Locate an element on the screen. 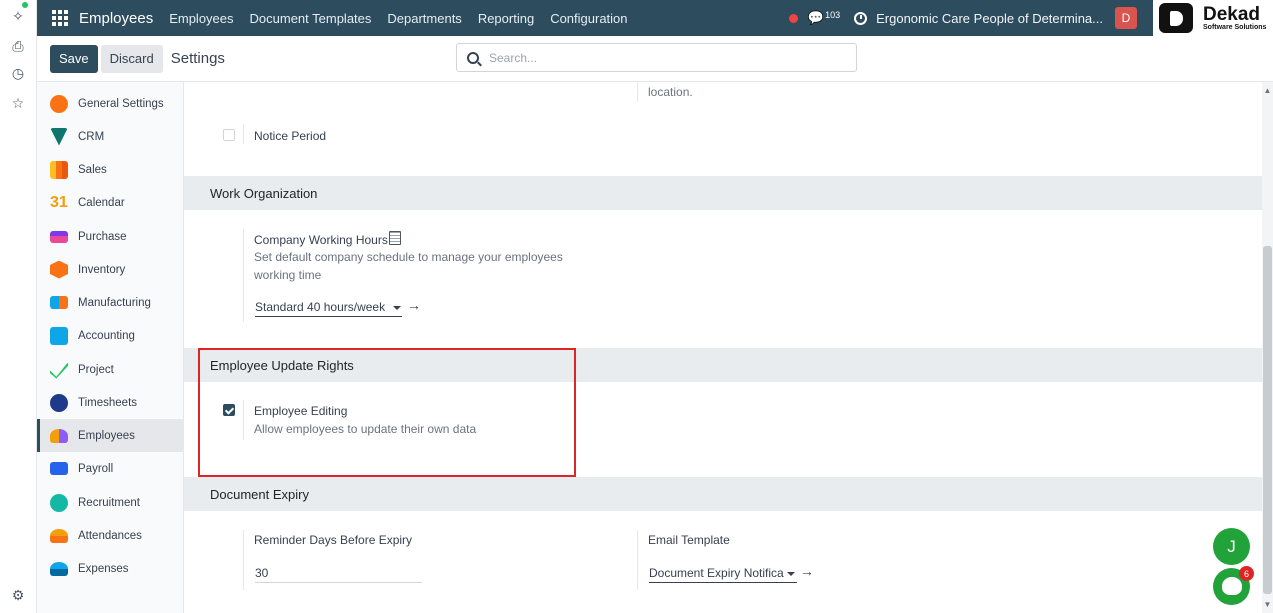 The height and width of the screenshot is (613, 1273). nav-departments: Departments is located at coordinates (424, 18).